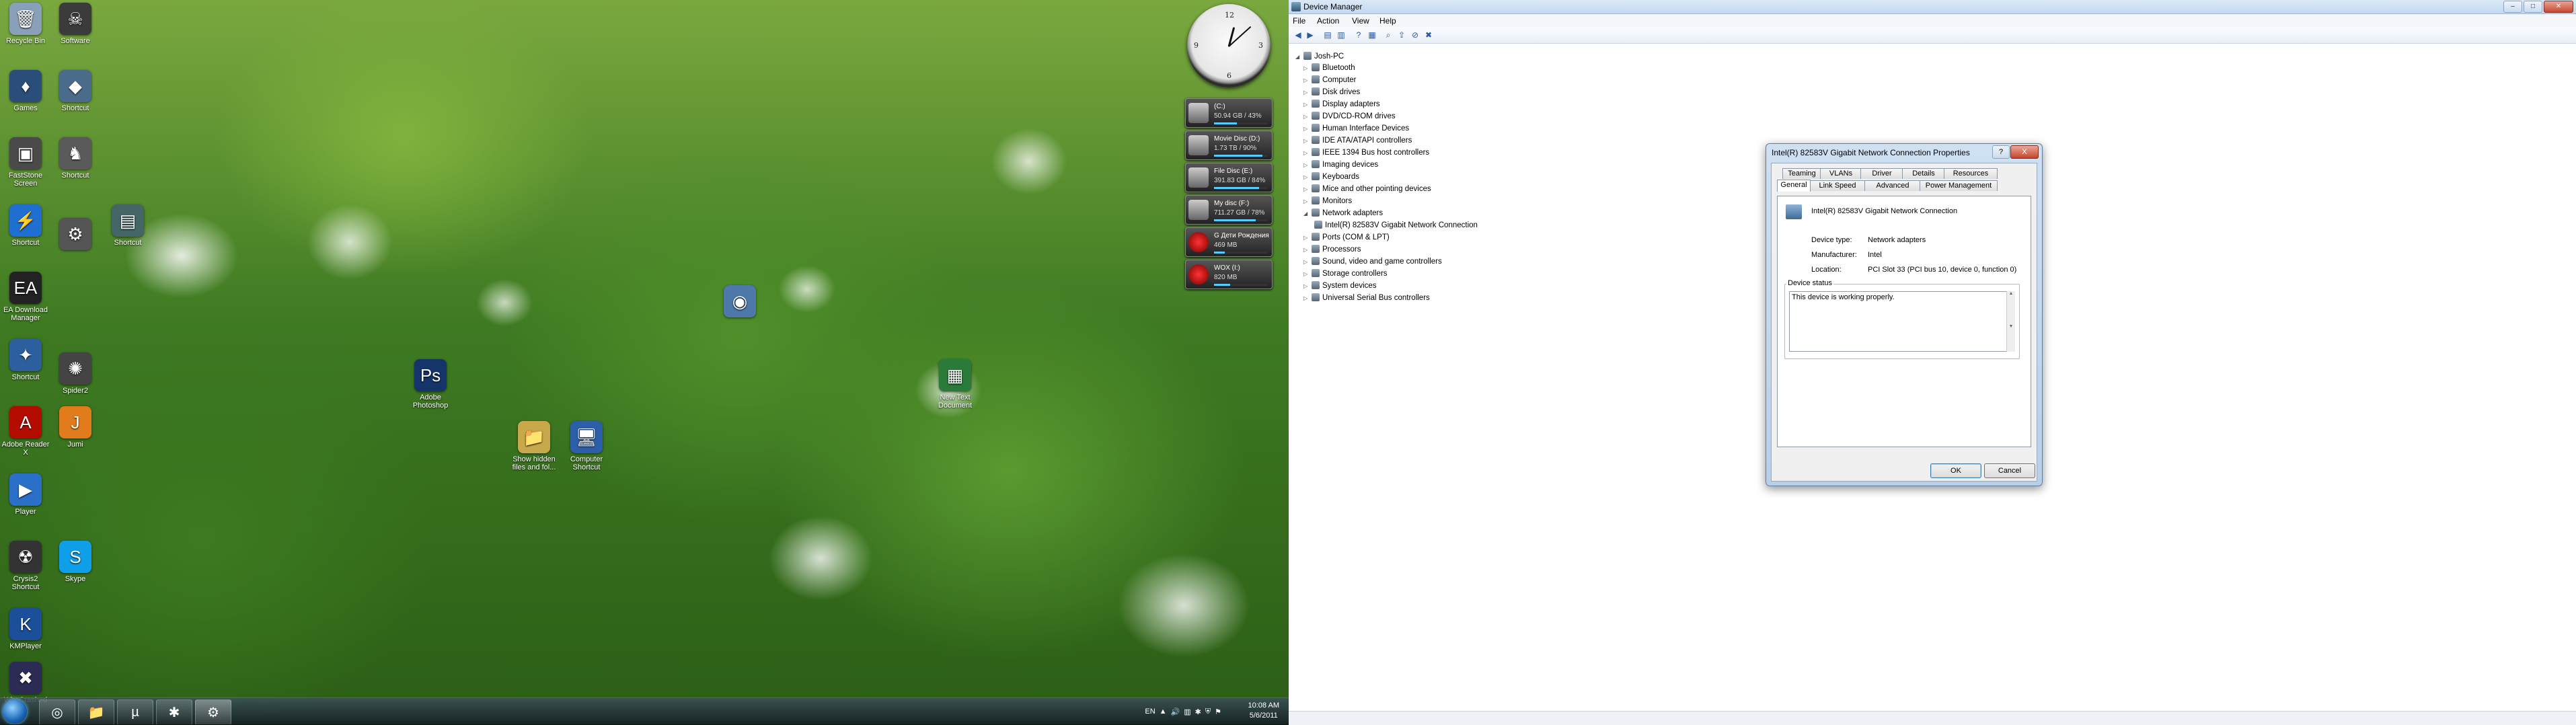  Describe the element at coordinates (1329, 68) in the screenshot. I see `tree-category-item: ▷ Bluetooth` at that location.